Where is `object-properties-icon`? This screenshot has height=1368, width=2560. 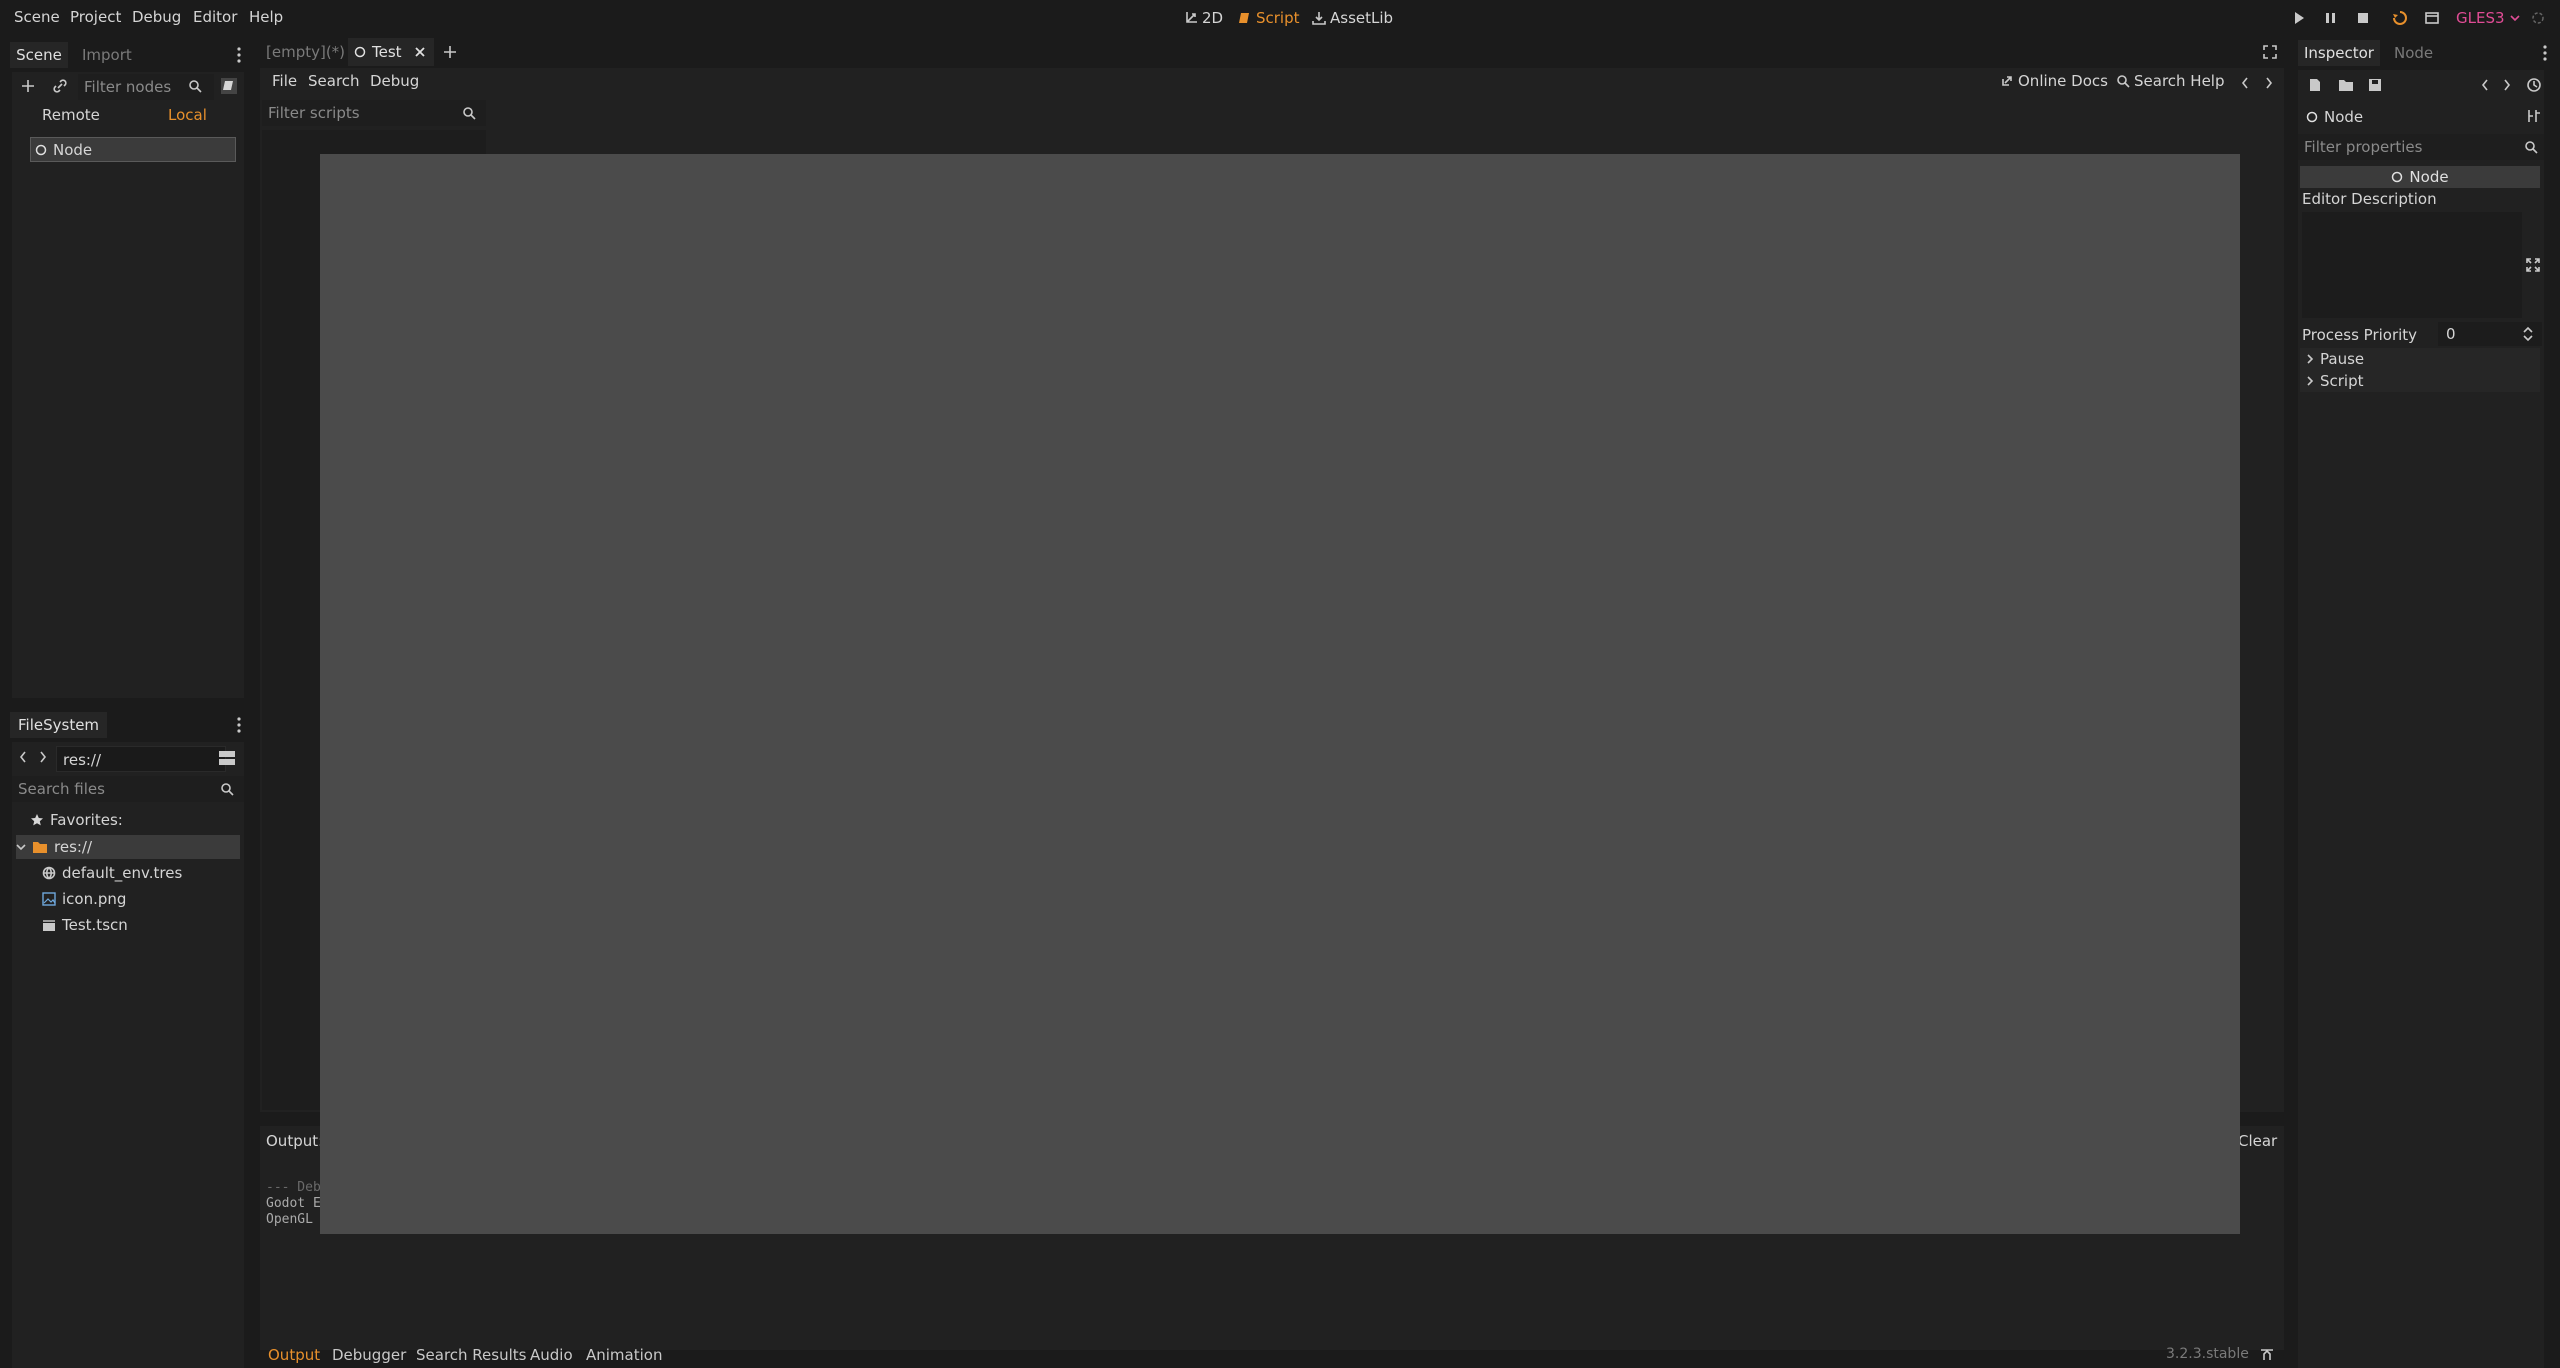 object-properties-icon is located at coordinates (2534, 116).